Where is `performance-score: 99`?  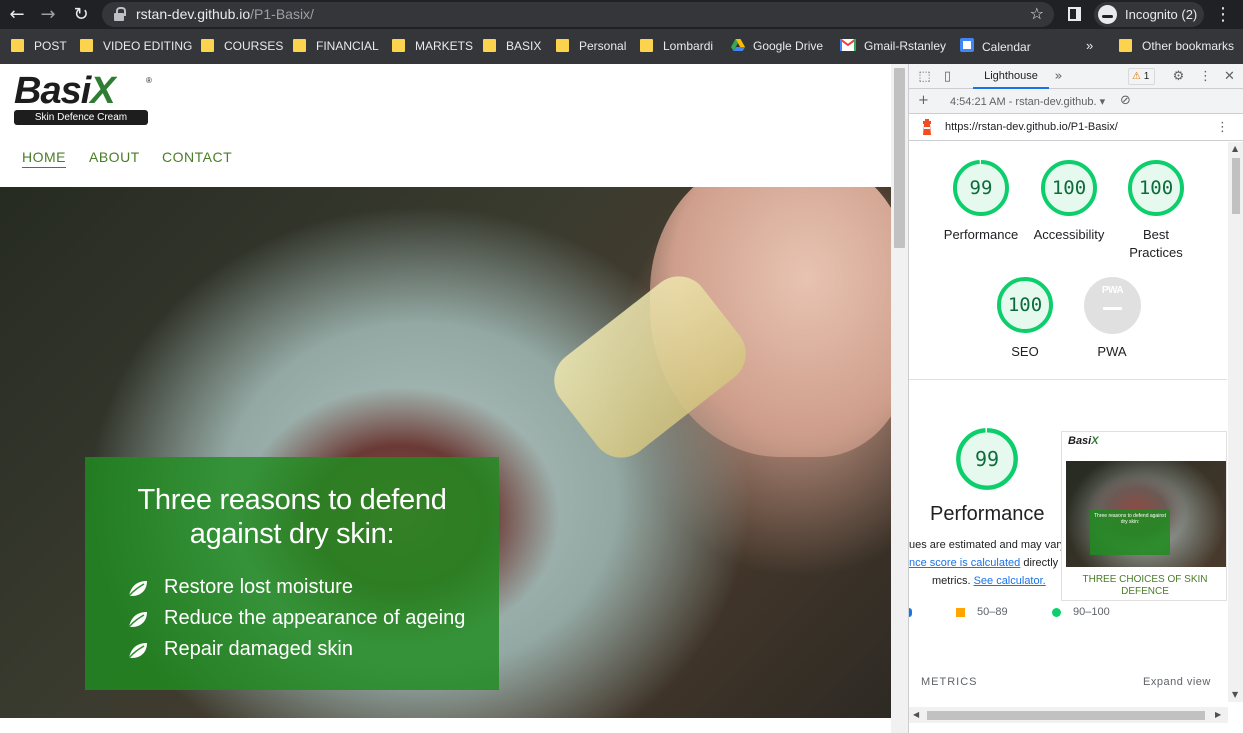
performance-score: 99 is located at coordinates (981, 188).